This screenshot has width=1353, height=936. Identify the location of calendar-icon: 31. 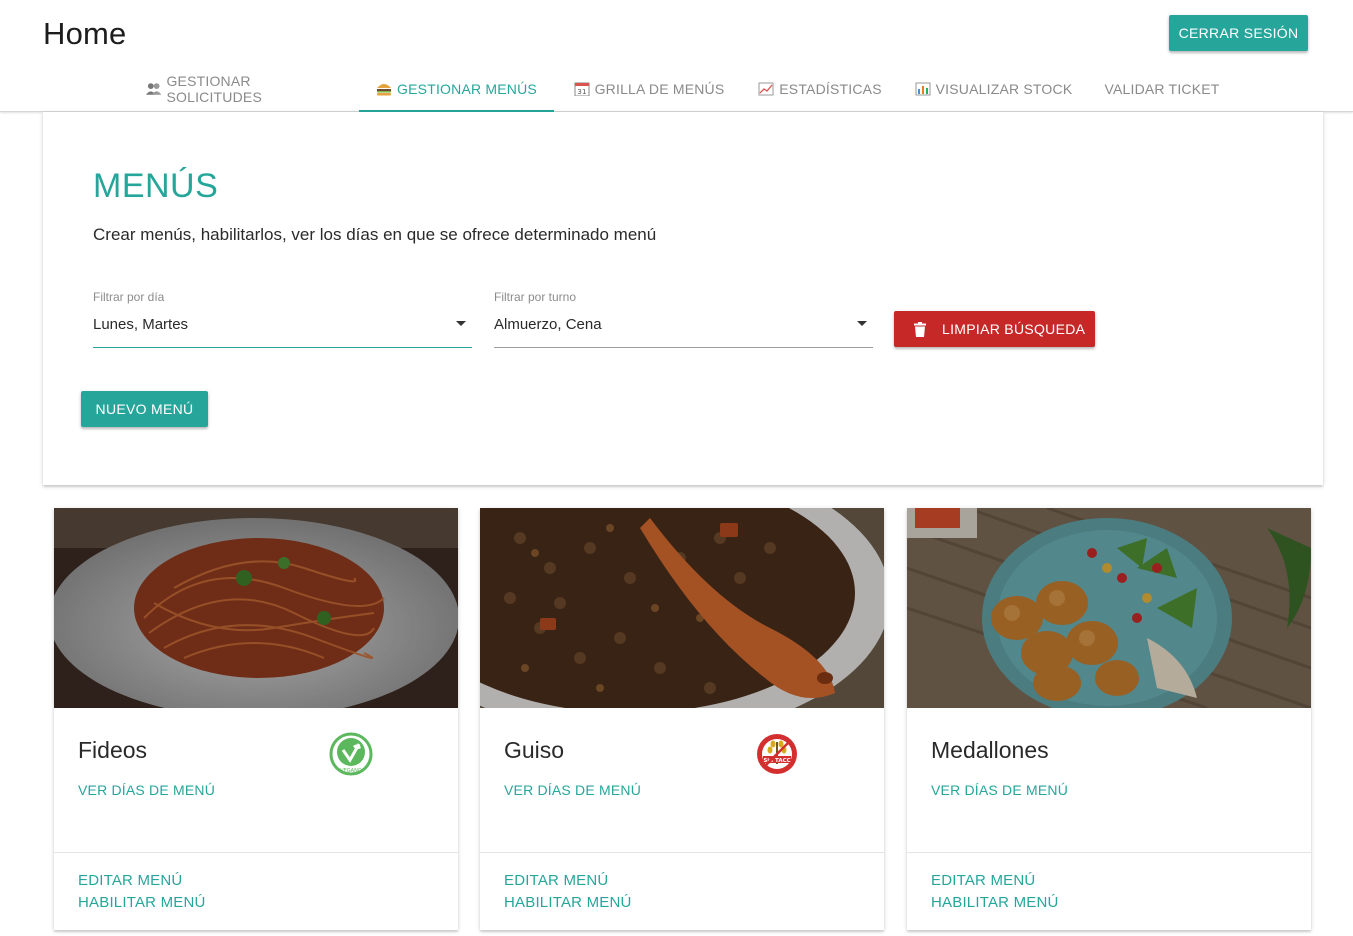
(582, 89).